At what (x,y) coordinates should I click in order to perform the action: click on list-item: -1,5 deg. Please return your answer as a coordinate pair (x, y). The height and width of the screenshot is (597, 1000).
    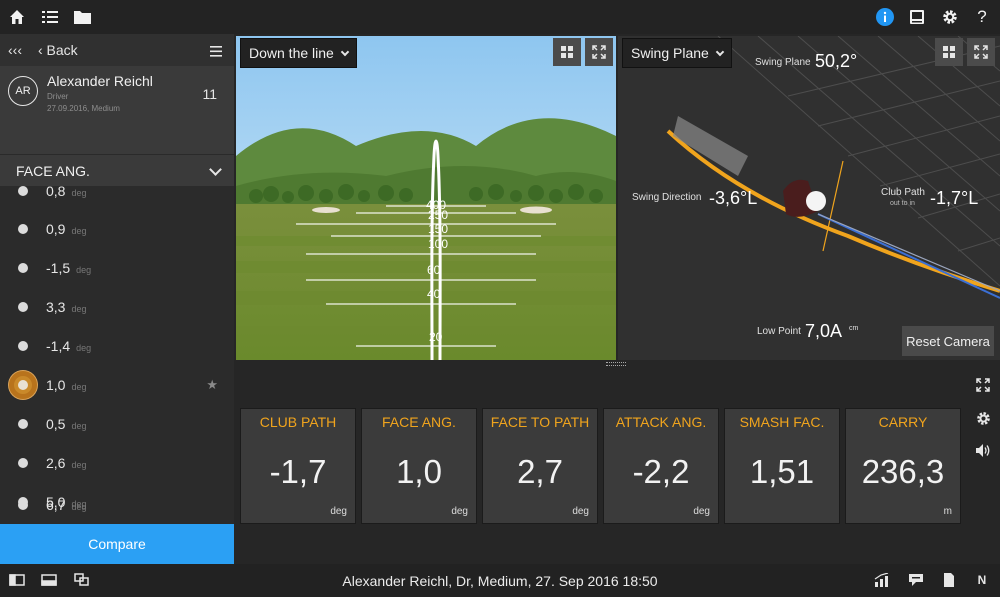
    Looking at the image, I should click on (117, 270).